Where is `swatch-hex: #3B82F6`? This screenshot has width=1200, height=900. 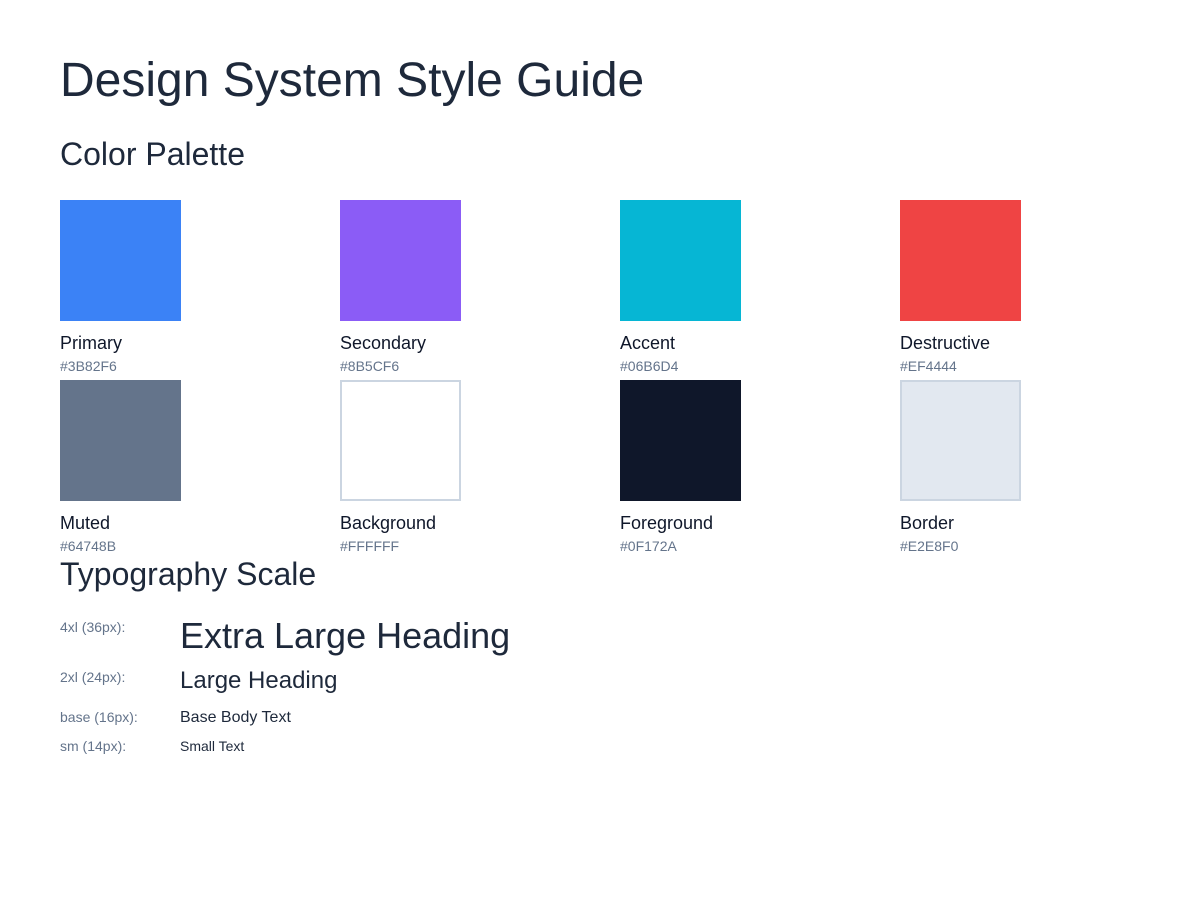
swatch-hex: #3B82F6 is located at coordinates (88, 366).